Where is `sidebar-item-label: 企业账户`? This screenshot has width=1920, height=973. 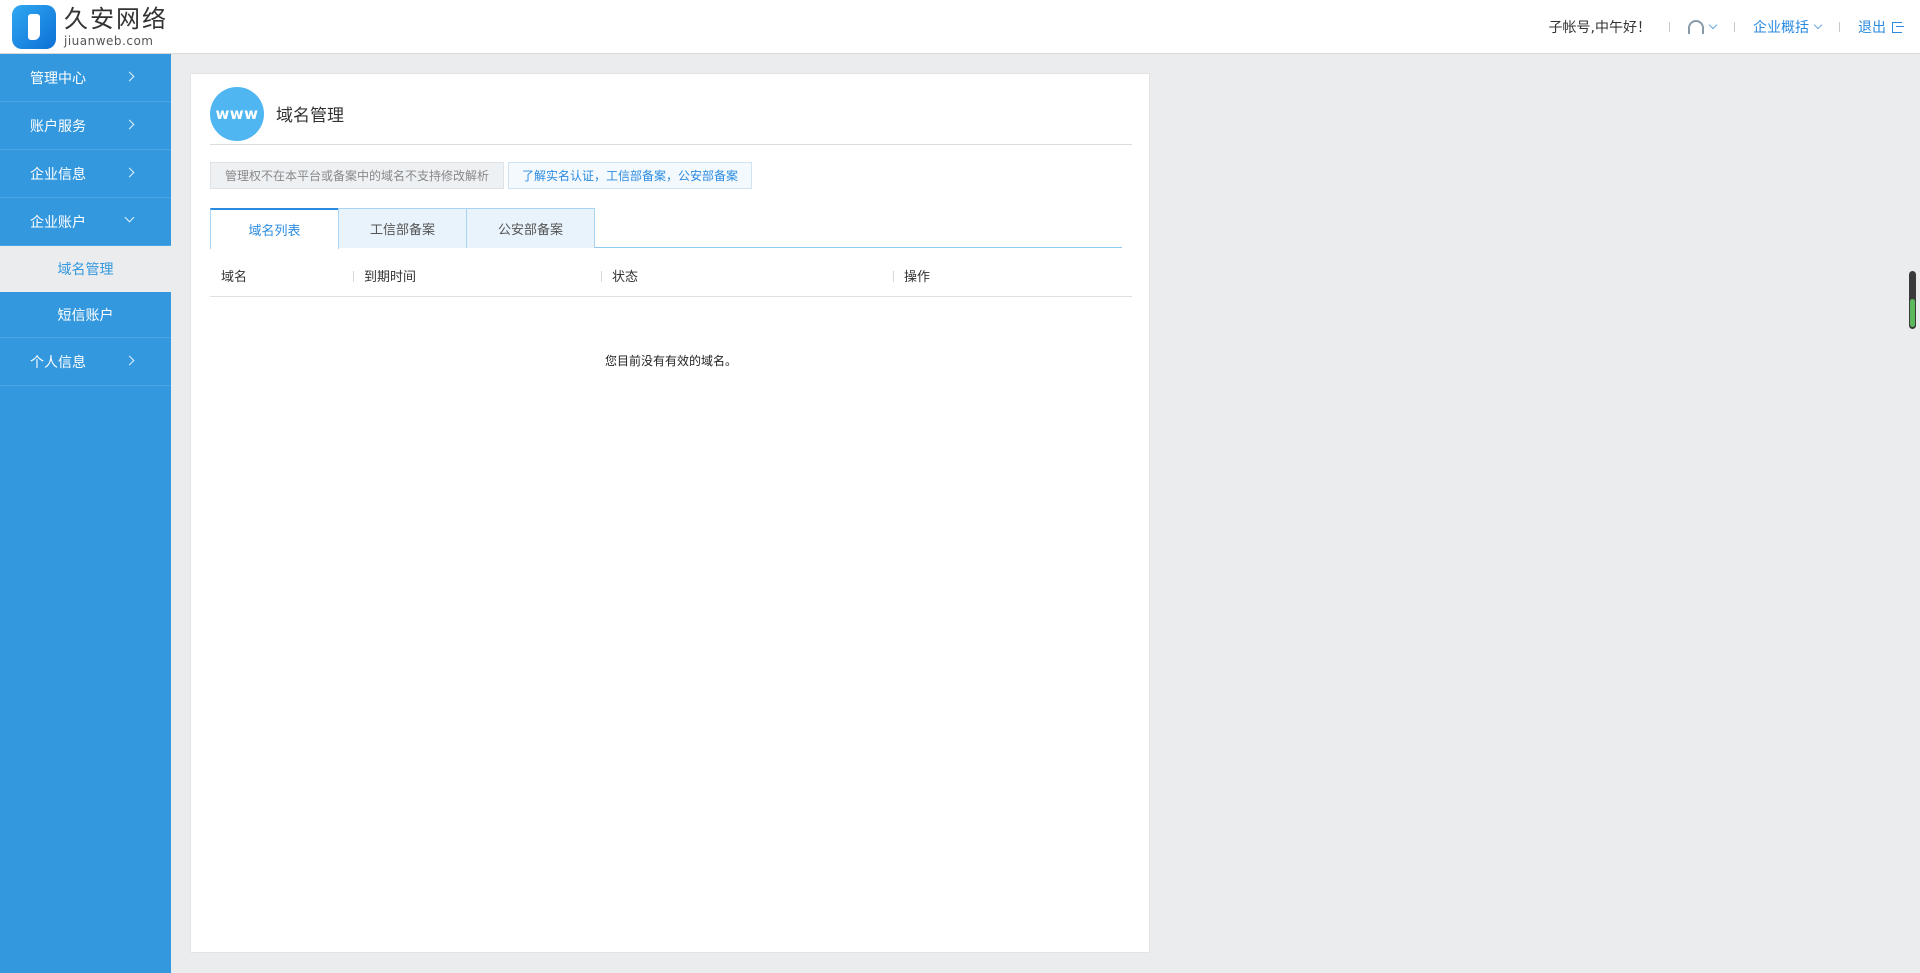 sidebar-item-label: 企业账户 is located at coordinates (58, 222).